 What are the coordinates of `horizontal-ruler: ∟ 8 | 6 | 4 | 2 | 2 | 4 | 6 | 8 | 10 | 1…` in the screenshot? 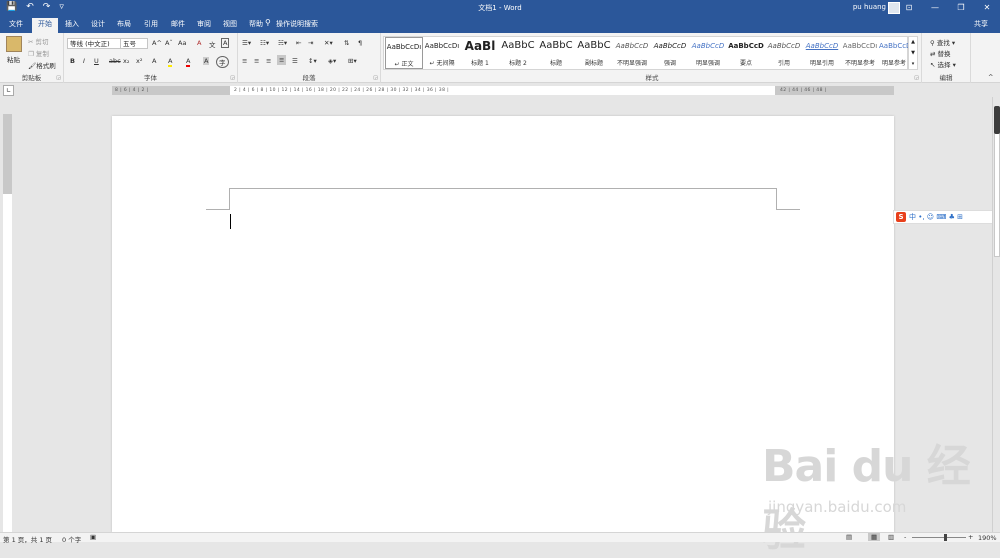 It's located at (500, 90).